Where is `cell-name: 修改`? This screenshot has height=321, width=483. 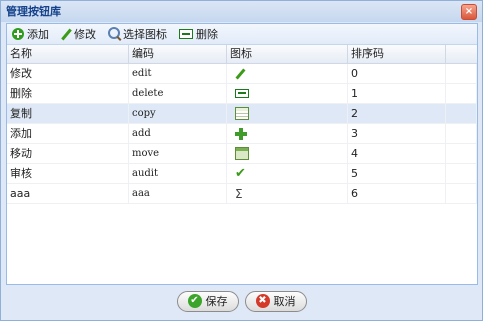
cell-name: 修改 is located at coordinates (68, 73).